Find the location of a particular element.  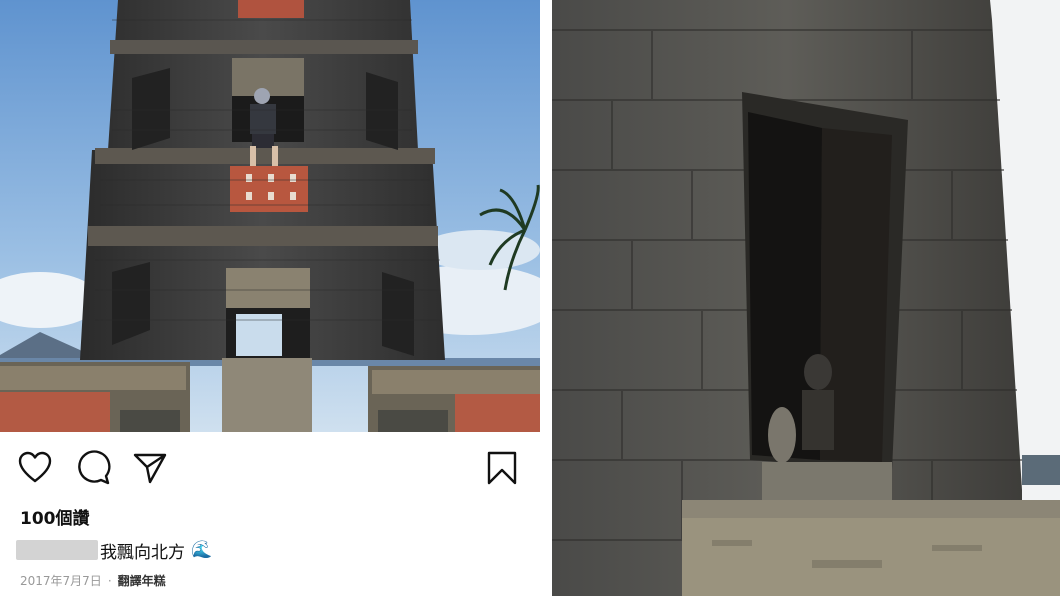

comment-icon is located at coordinates (94, 468).